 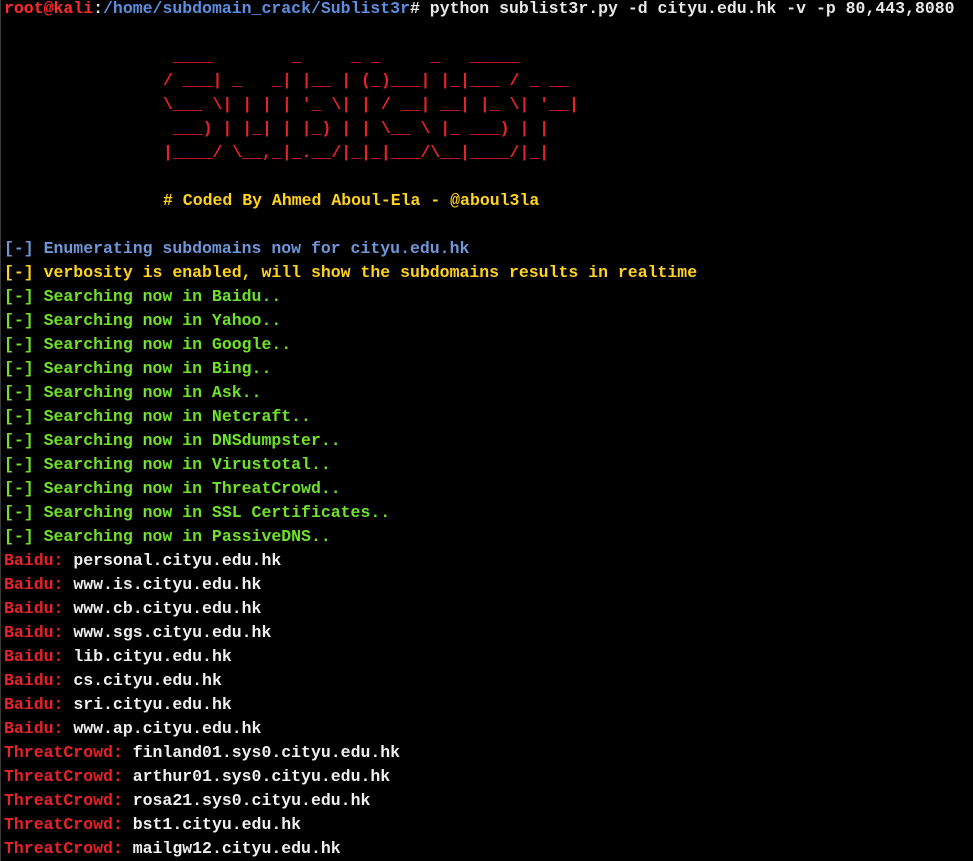 What do you see at coordinates (356, 128) in the screenshot?
I see `banner-ascii-line-4: ___) | |_| | |_) | | \__ \ |_ ___) | |` at bounding box center [356, 128].